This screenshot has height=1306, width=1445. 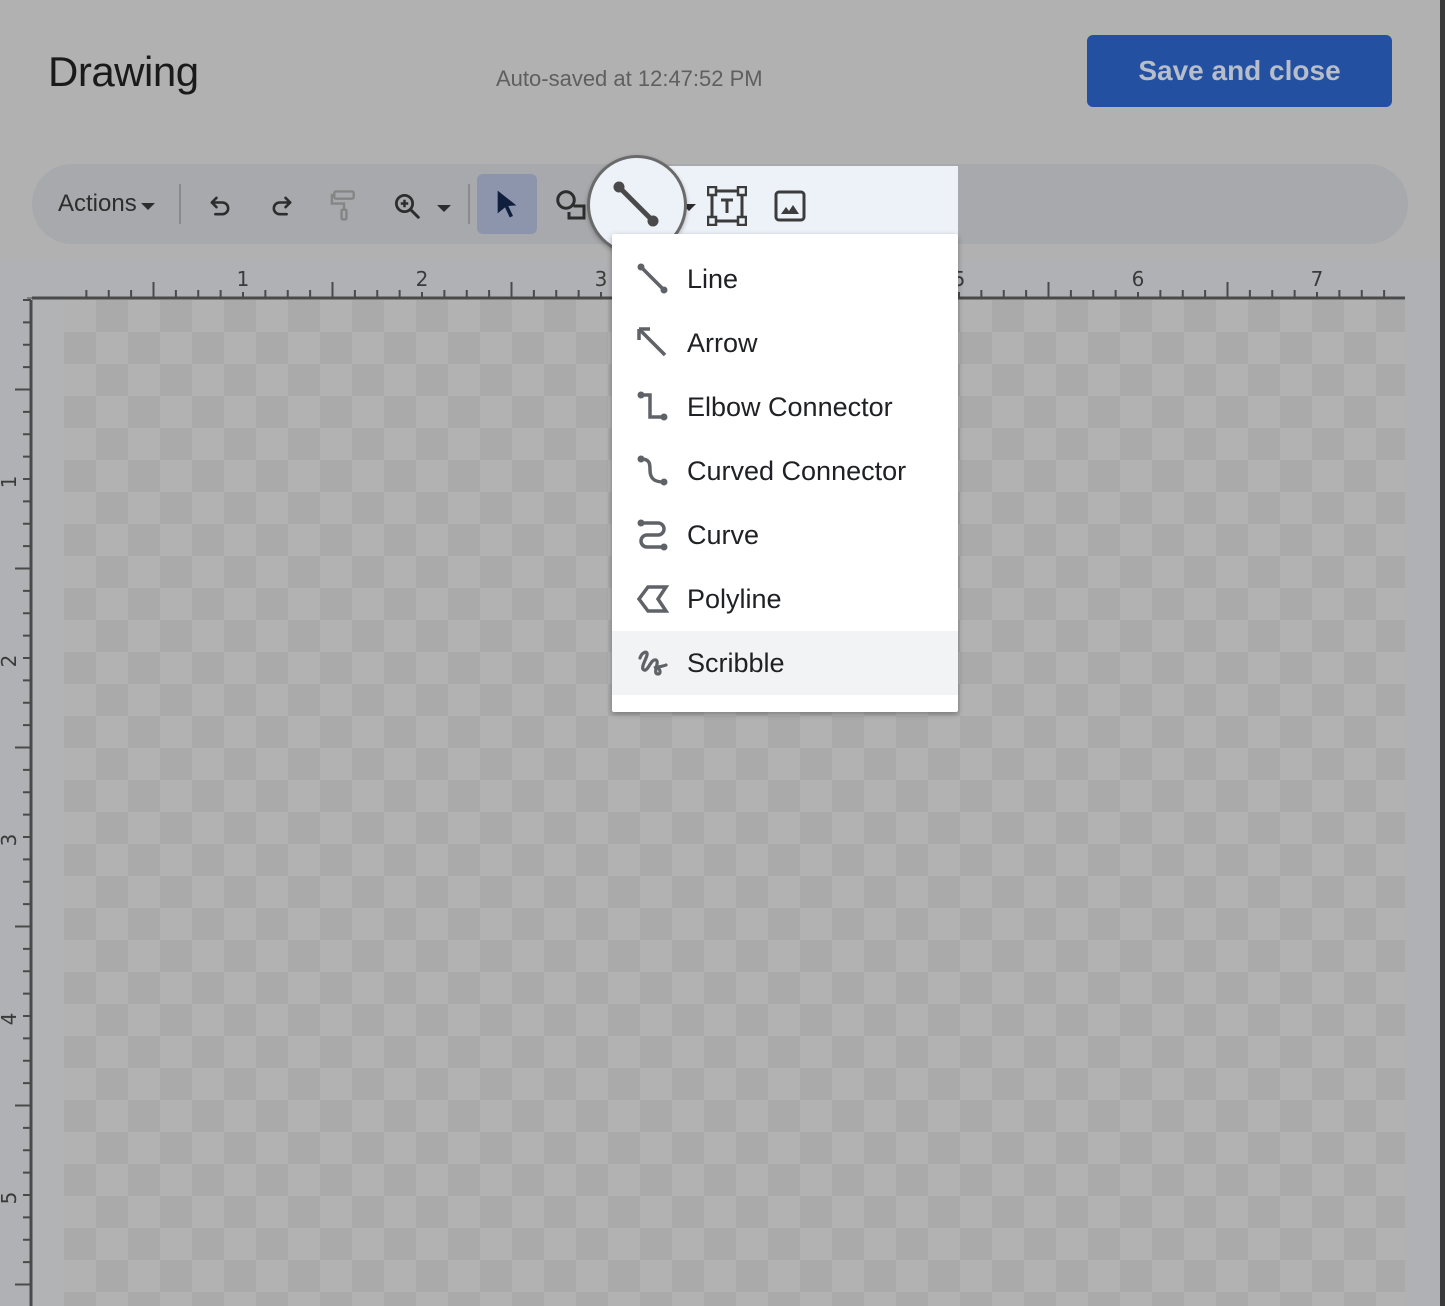 I want to click on cursor-arrow-icon, so click(x=507, y=204).